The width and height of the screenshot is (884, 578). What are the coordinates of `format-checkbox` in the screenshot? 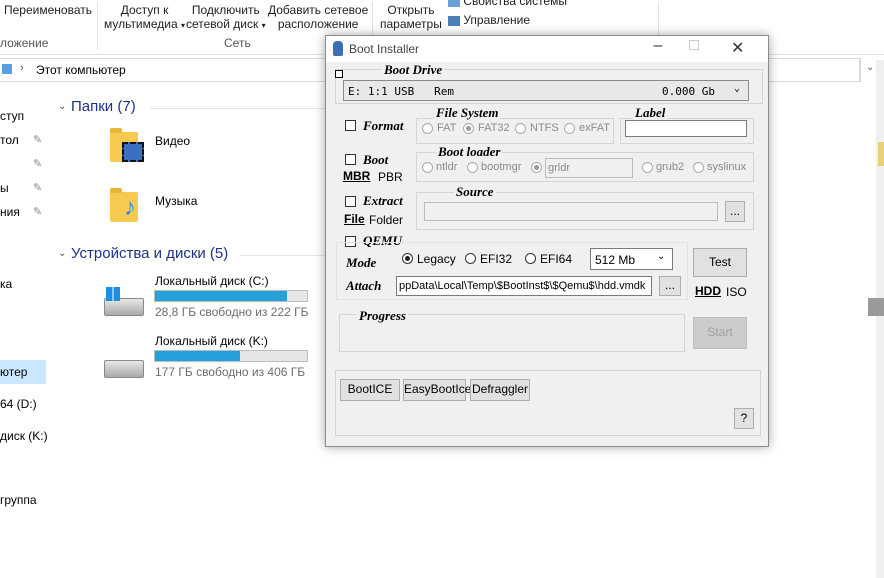 It's located at (350, 125).